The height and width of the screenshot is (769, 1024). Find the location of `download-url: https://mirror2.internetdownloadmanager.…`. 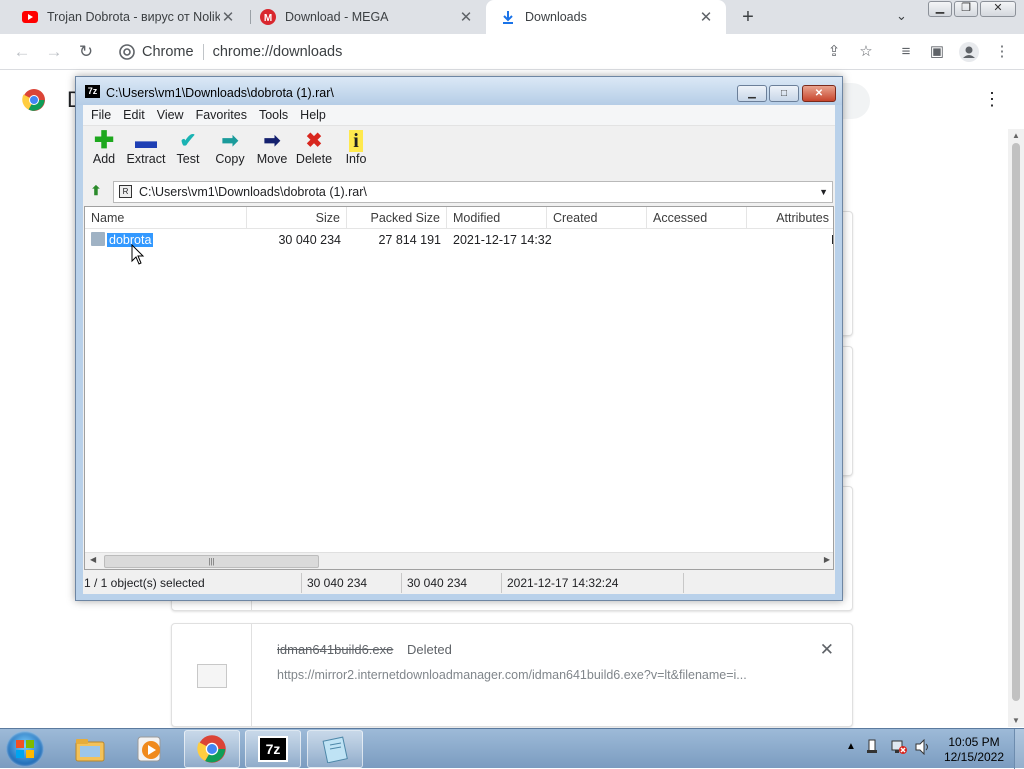

download-url: https://mirror2.internetdownloadmanager.… is located at coordinates (512, 675).